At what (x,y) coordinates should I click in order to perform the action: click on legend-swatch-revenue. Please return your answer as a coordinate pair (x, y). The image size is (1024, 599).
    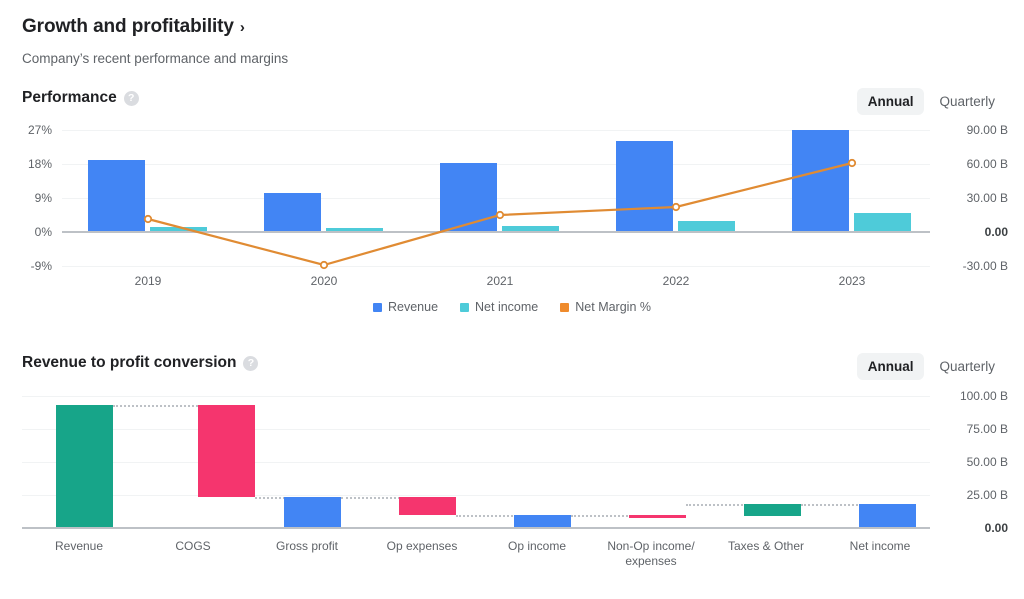
    Looking at the image, I should click on (377, 307).